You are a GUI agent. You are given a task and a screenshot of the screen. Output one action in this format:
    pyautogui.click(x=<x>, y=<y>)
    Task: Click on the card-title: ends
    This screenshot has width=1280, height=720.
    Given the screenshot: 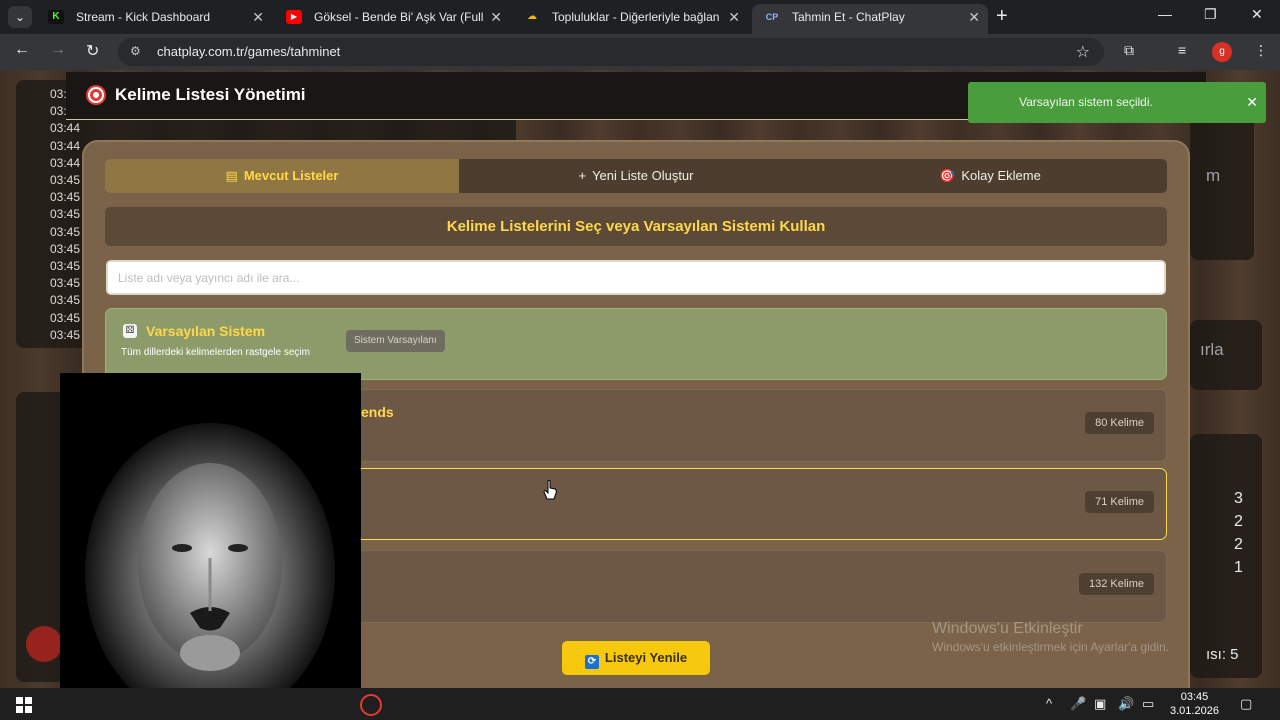 What is the action you would take?
    pyautogui.click(x=377, y=412)
    